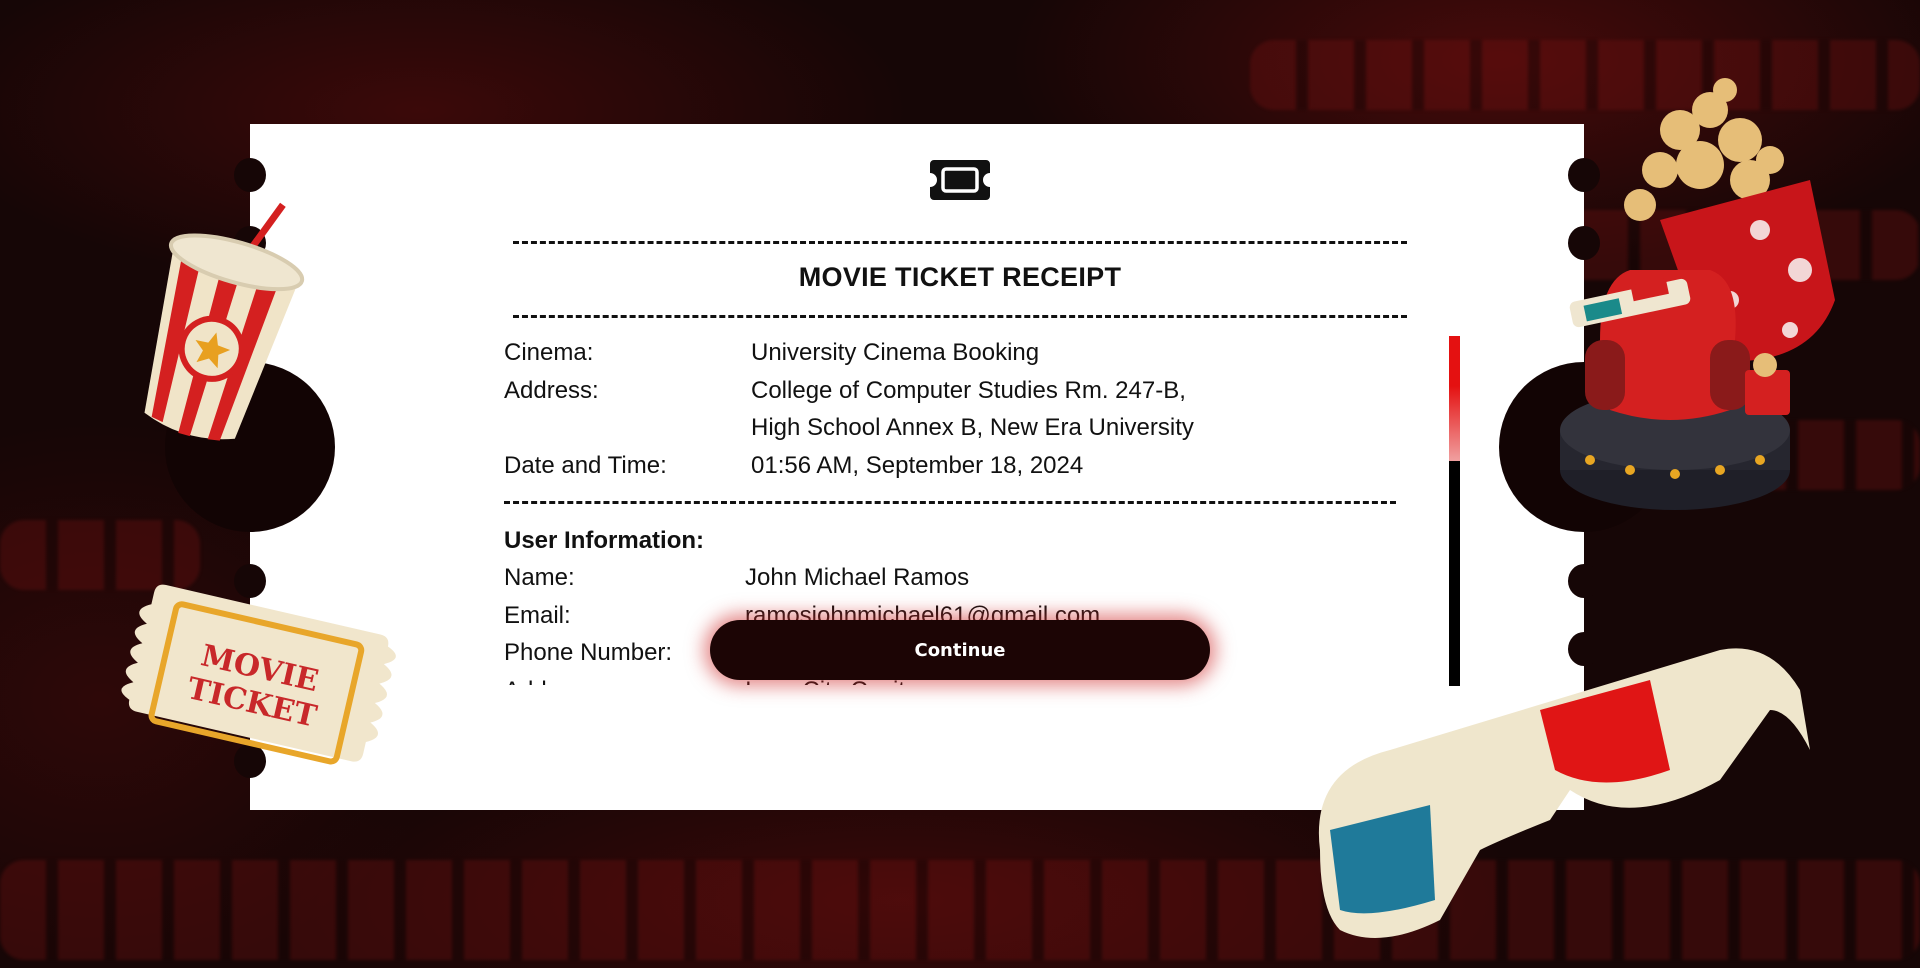 This screenshot has height=968, width=1920. I want to click on cinema-value: University Cinema Booking, so click(895, 352).